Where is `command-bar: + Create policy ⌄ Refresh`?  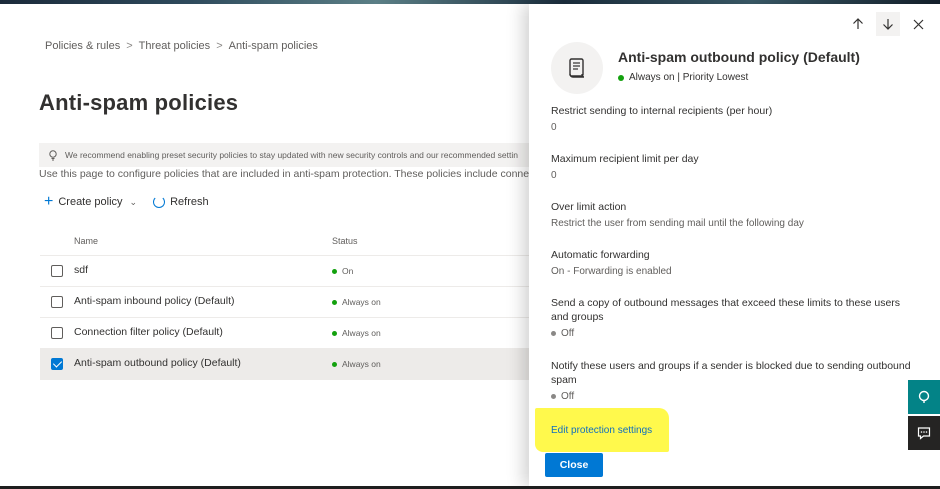
command-bar: + Create policy ⌄ Refresh is located at coordinates (126, 201).